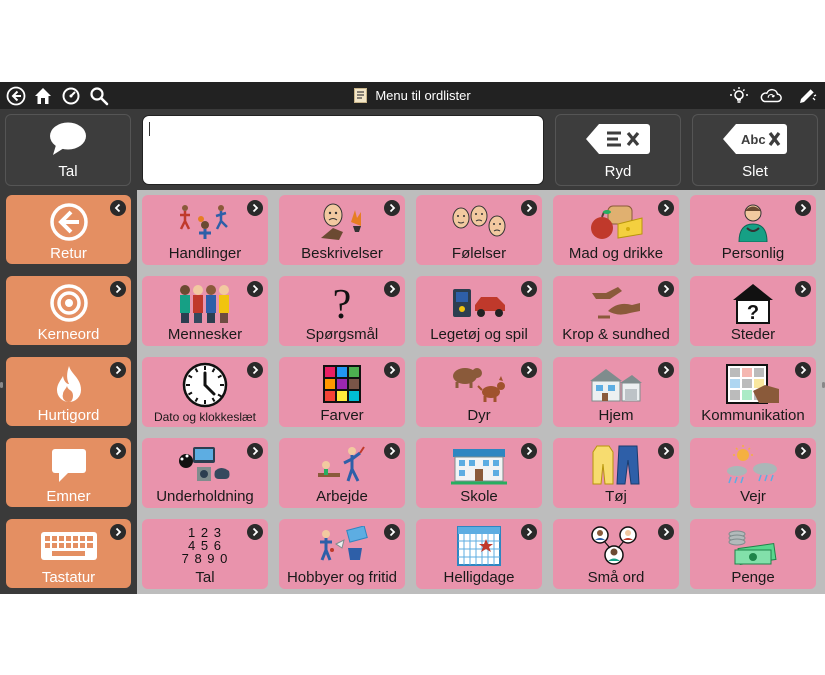 The width and height of the screenshot is (825, 675). I want to click on clear-tag-icon, so click(618, 139).